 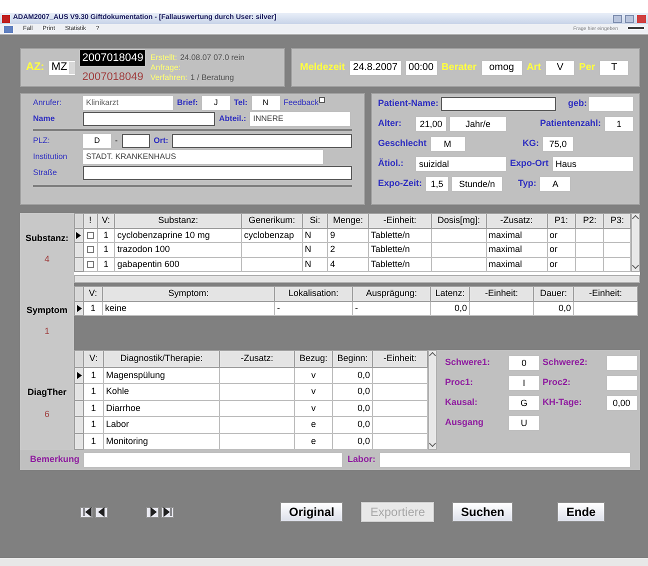 What do you see at coordinates (524, 363) in the screenshot?
I see `input-field: 0` at bounding box center [524, 363].